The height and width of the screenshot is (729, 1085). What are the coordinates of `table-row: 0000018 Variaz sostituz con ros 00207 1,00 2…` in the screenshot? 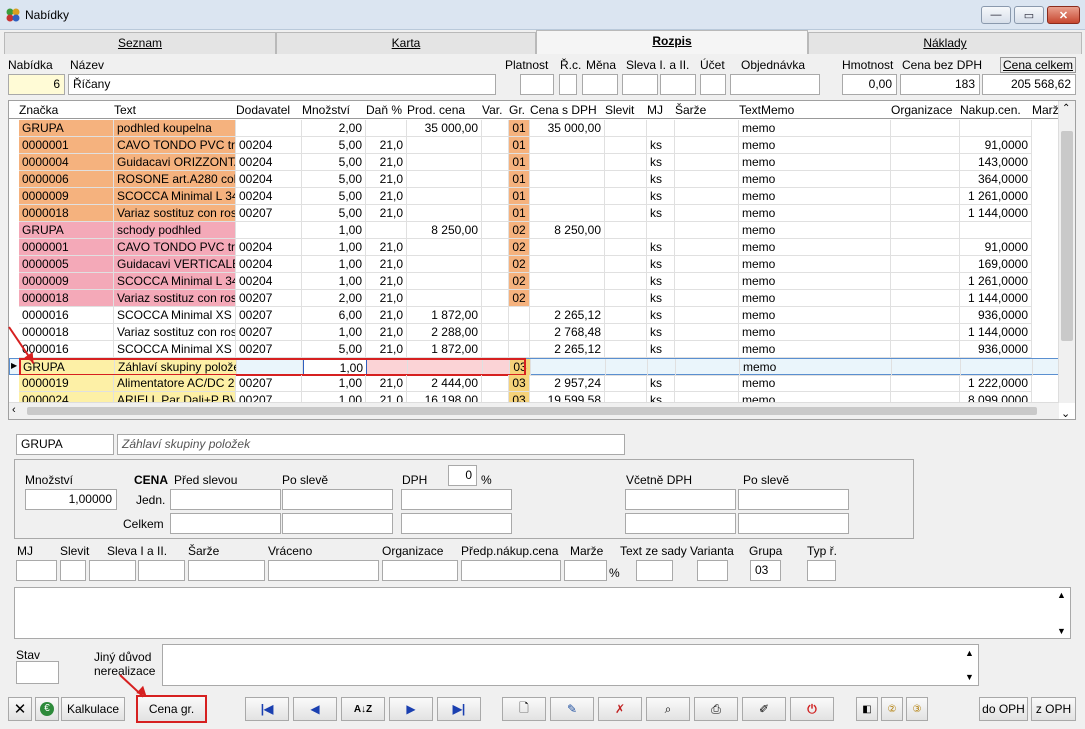 It's located at (534, 332).